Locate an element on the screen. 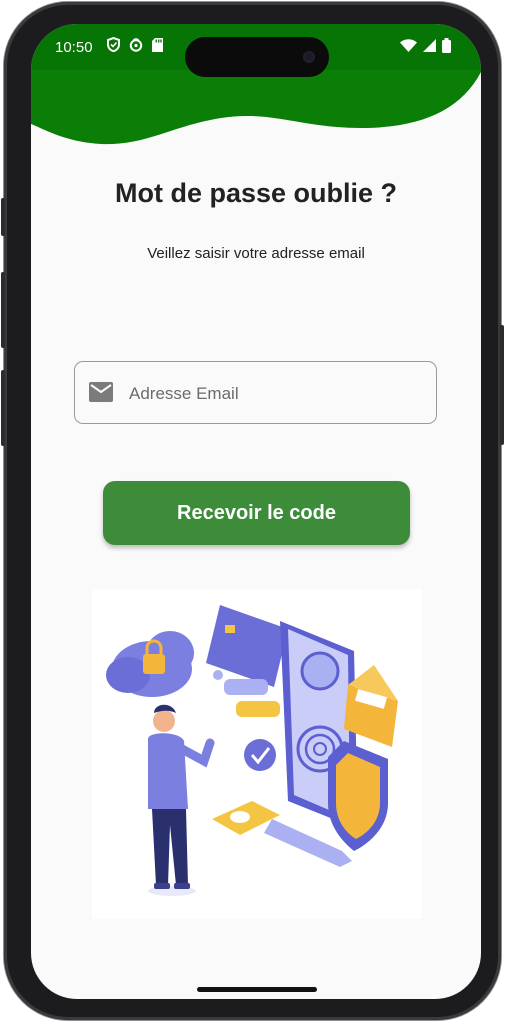 The height and width of the screenshot is (1023, 505). sdcard-icon is located at coordinates (157, 44).